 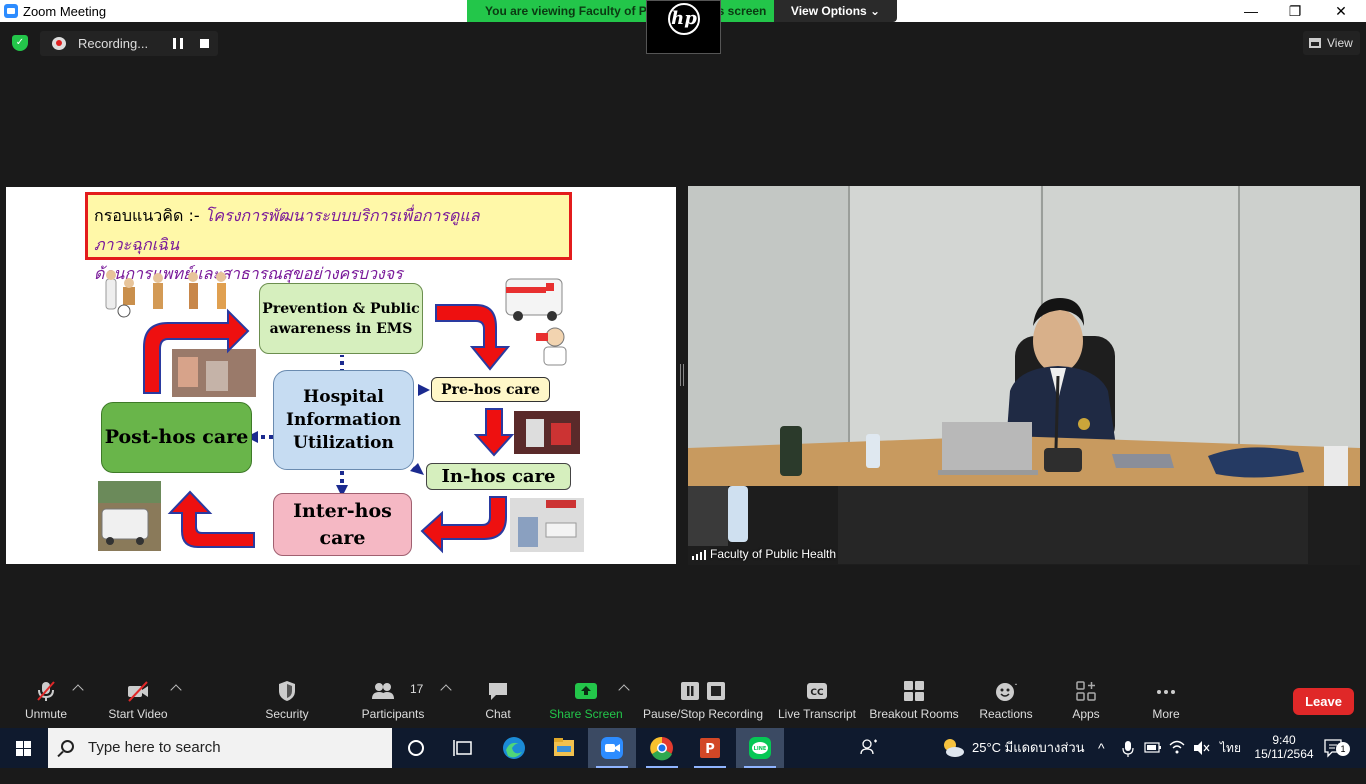 What do you see at coordinates (498, 476) in the screenshot?
I see `node-in-hos-care: In-hos care` at bounding box center [498, 476].